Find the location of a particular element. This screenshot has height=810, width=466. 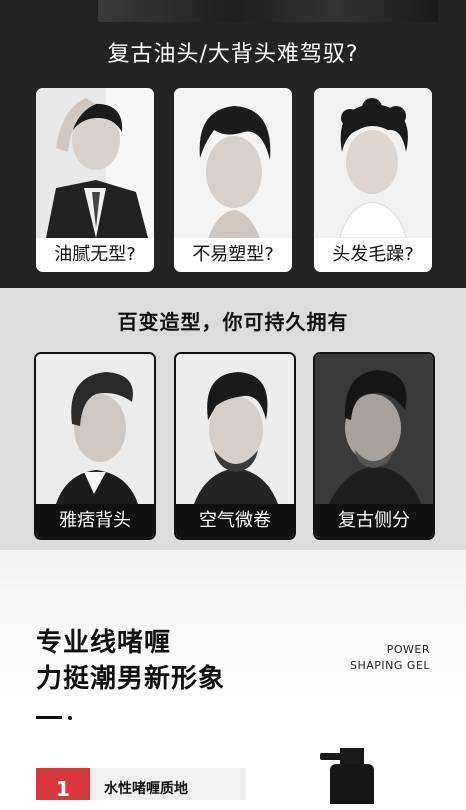

pompadour-man-photo is located at coordinates (95, 429).